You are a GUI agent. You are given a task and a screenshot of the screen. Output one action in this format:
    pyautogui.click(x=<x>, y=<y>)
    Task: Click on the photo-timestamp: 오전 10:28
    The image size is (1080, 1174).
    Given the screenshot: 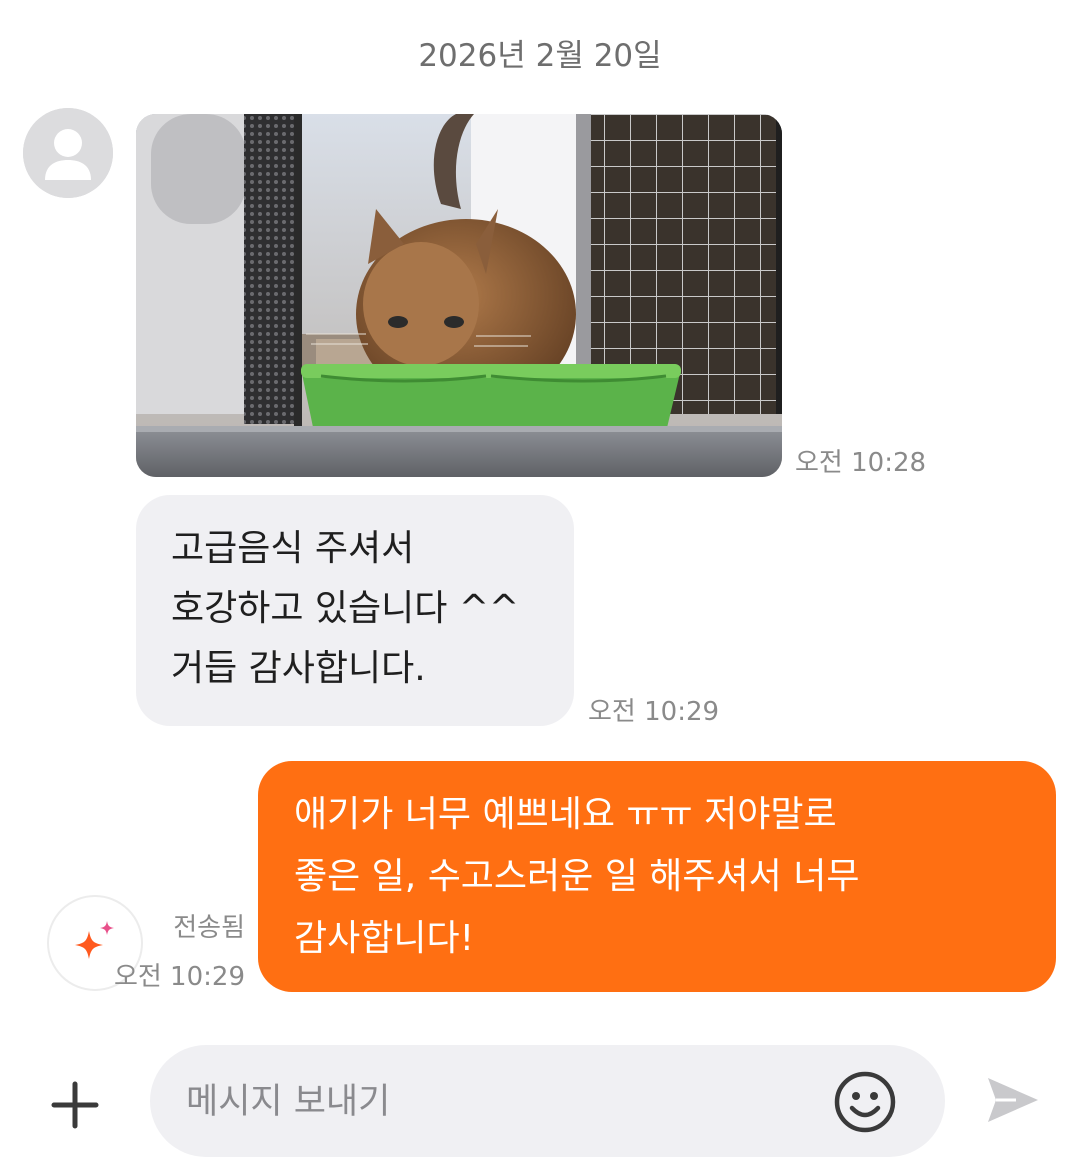 What is the action you would take?
    pyautogui.click(x=861, y=463)
    